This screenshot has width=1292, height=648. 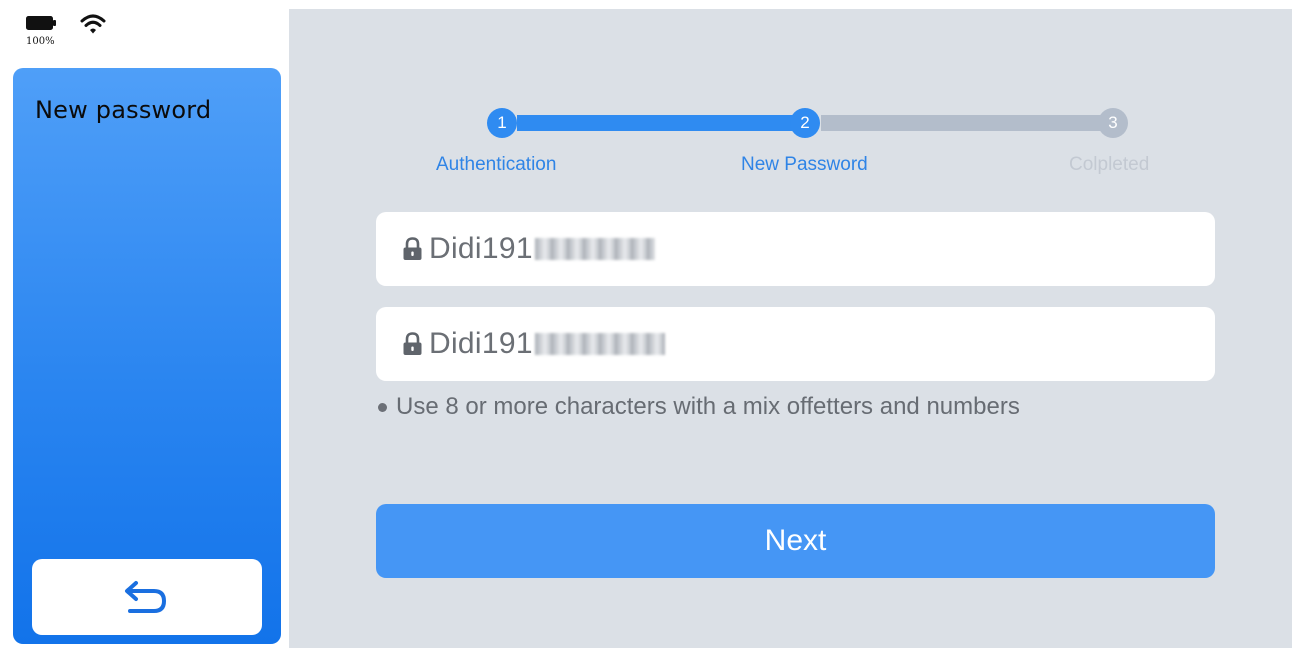 I want to click on step-2-indicator: 2, so click(x=805, y=123).